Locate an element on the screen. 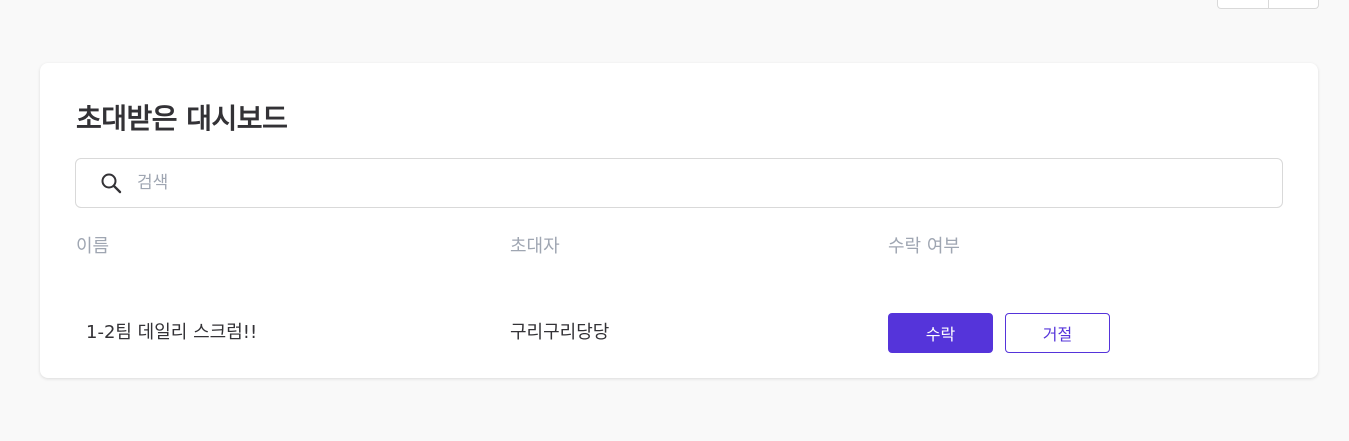  pagination-next-button is located at coordinates (1293, 4).